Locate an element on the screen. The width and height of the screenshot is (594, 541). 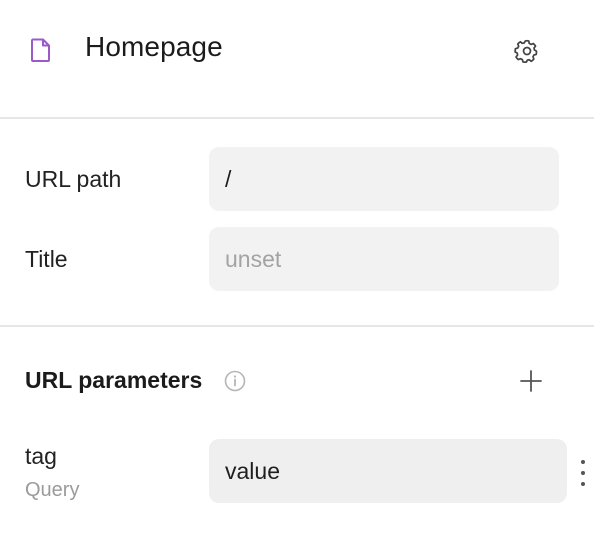
parameter-name: tag is located at coordinates (41, 456).